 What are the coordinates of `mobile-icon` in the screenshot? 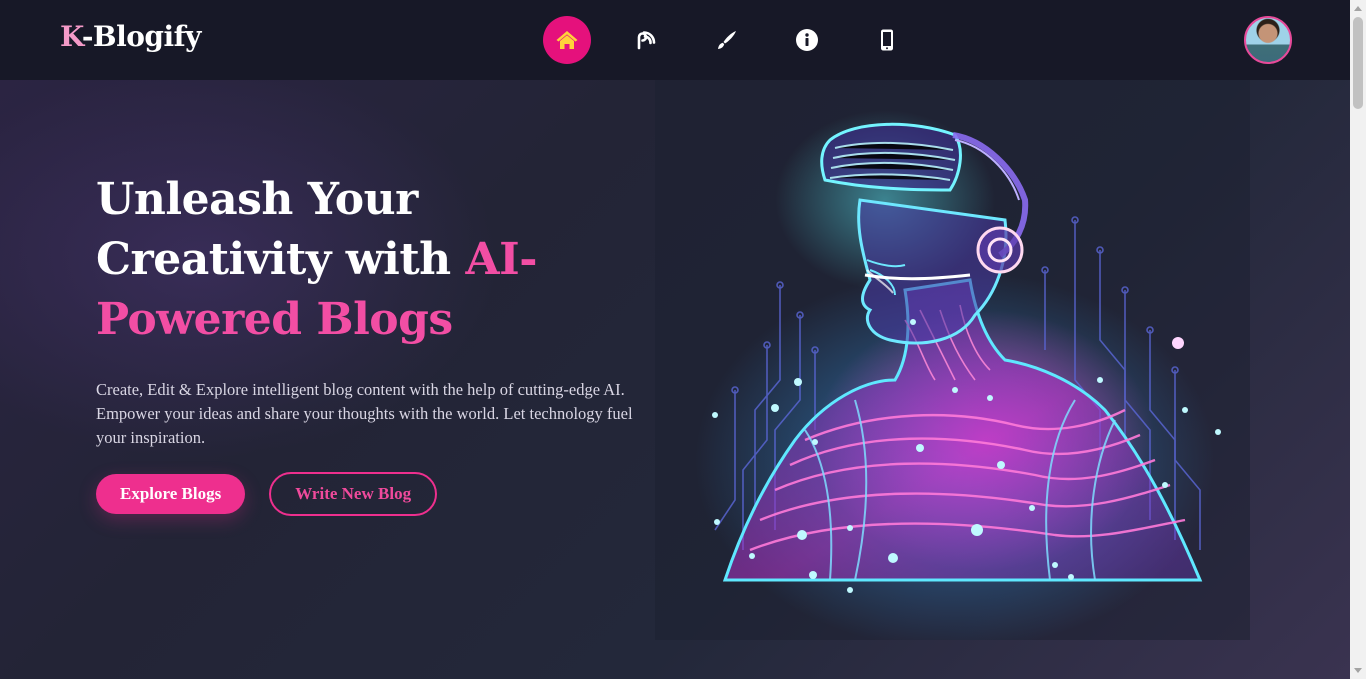 It's located at (887, 40).